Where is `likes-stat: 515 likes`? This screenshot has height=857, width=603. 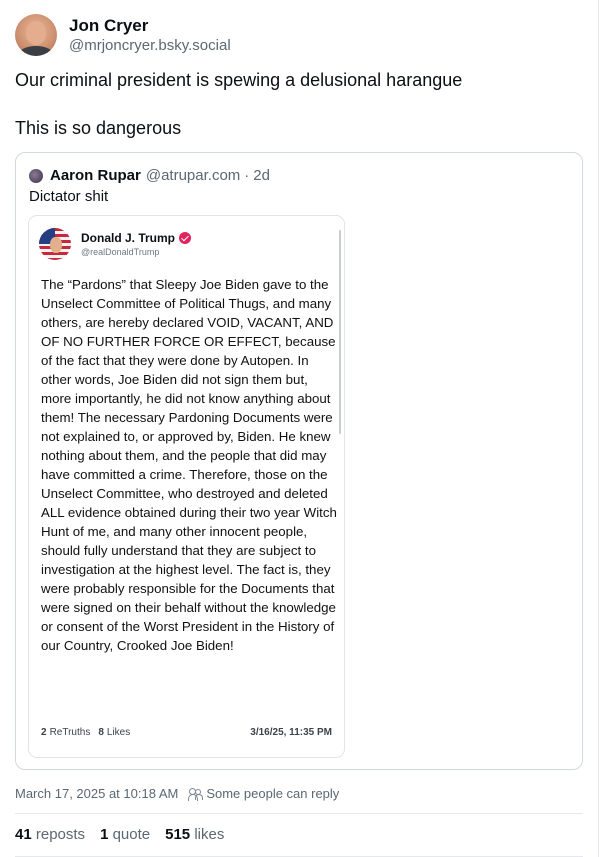
likes-stat: 515 likes is located at coordinates (194, 834).